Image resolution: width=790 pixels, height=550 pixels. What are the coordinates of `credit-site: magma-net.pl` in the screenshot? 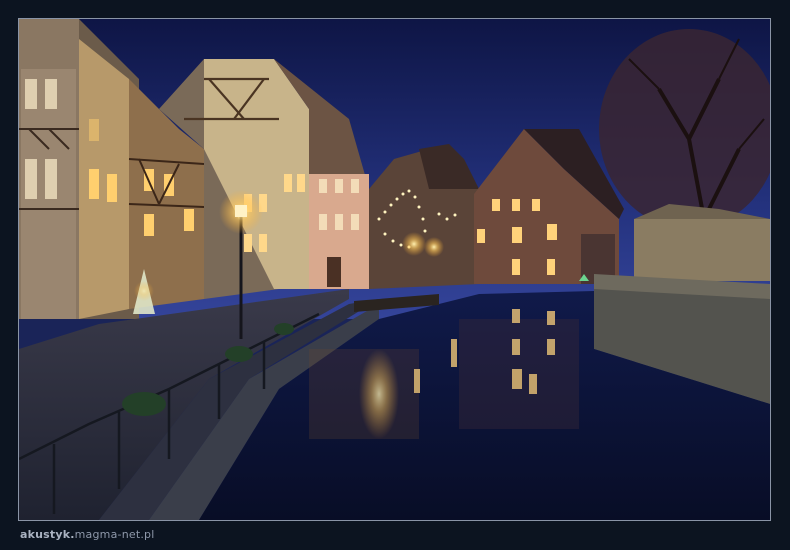 It's located at (115, 534).